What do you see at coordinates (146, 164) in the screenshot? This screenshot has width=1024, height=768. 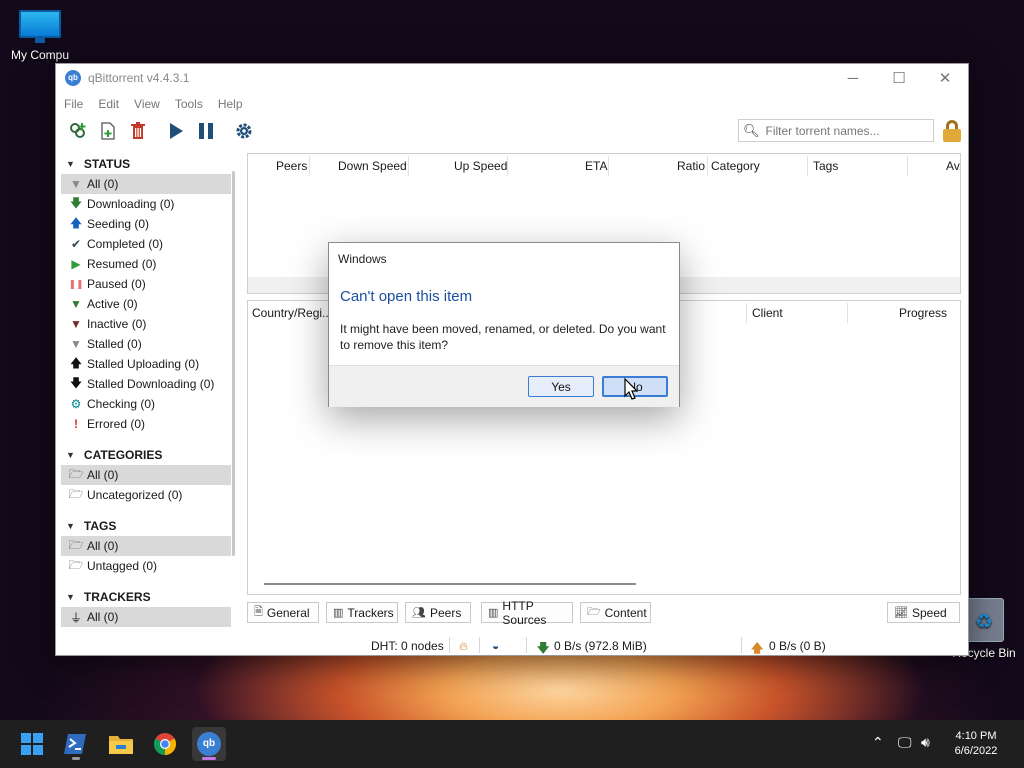 I see `status-section-header: ▼ STATUS` at bounding box center [146, 164].